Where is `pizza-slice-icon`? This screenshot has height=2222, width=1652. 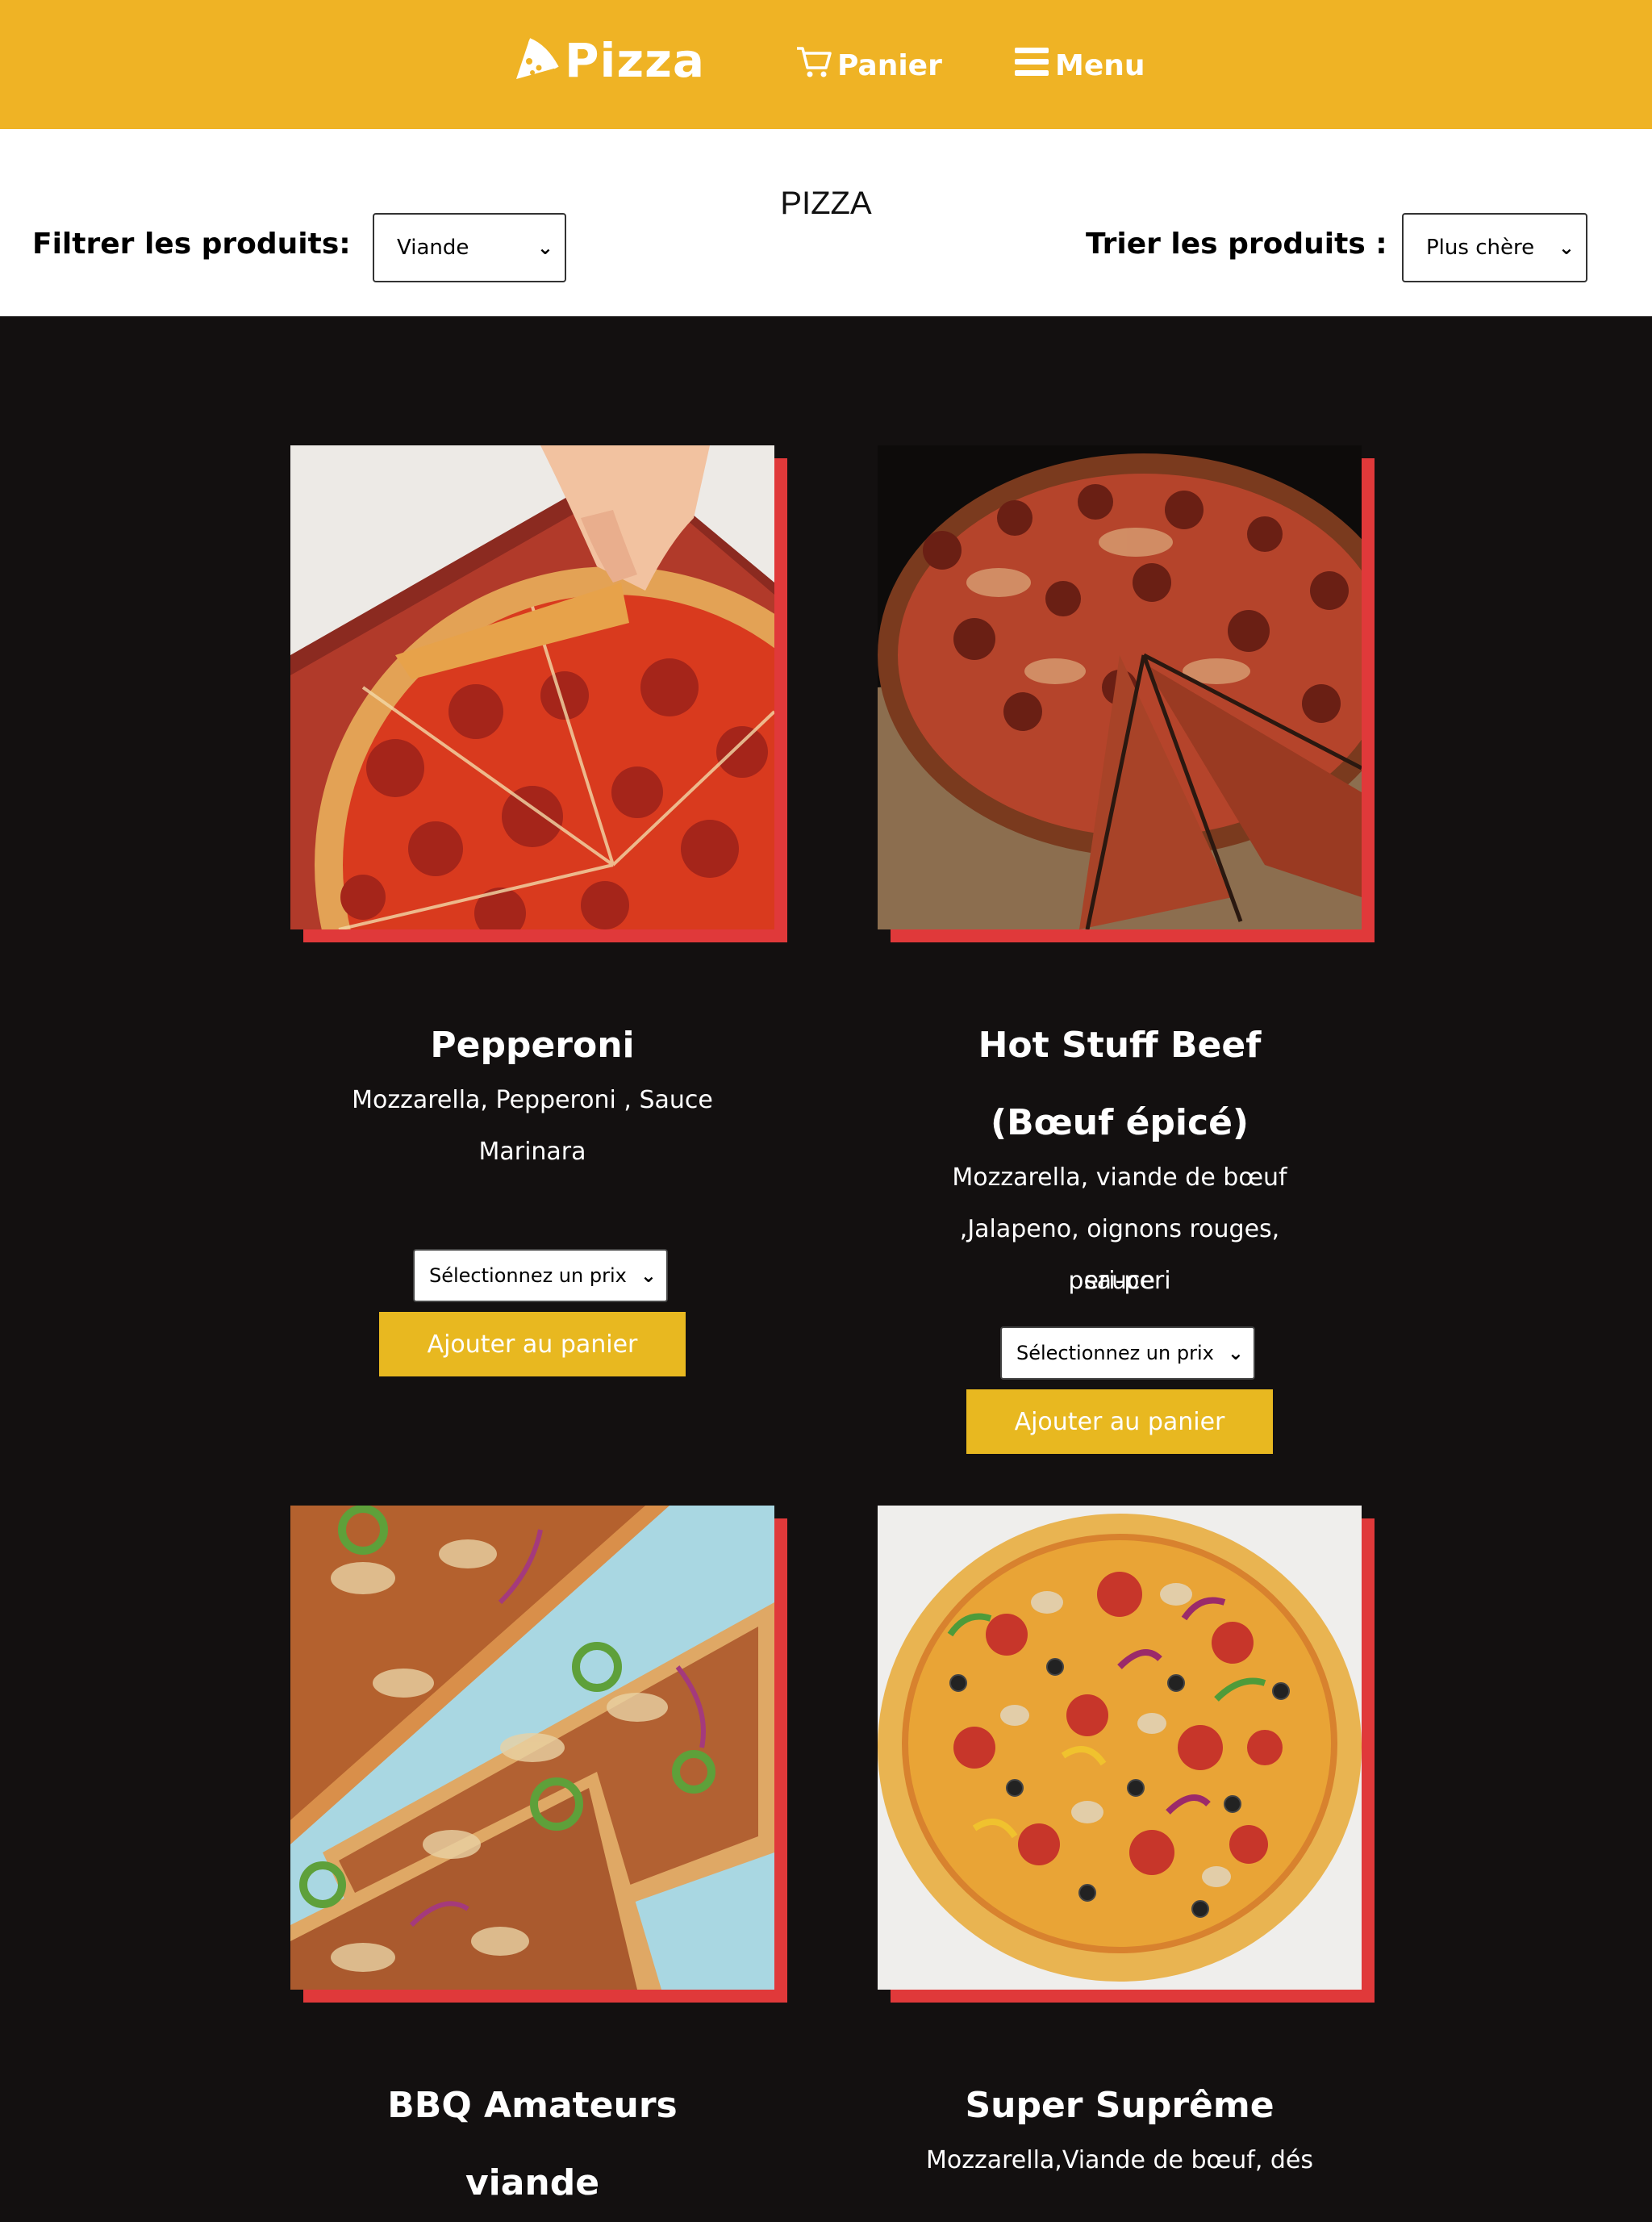 pizza-slice-icon is located at coordinates (536, 61).